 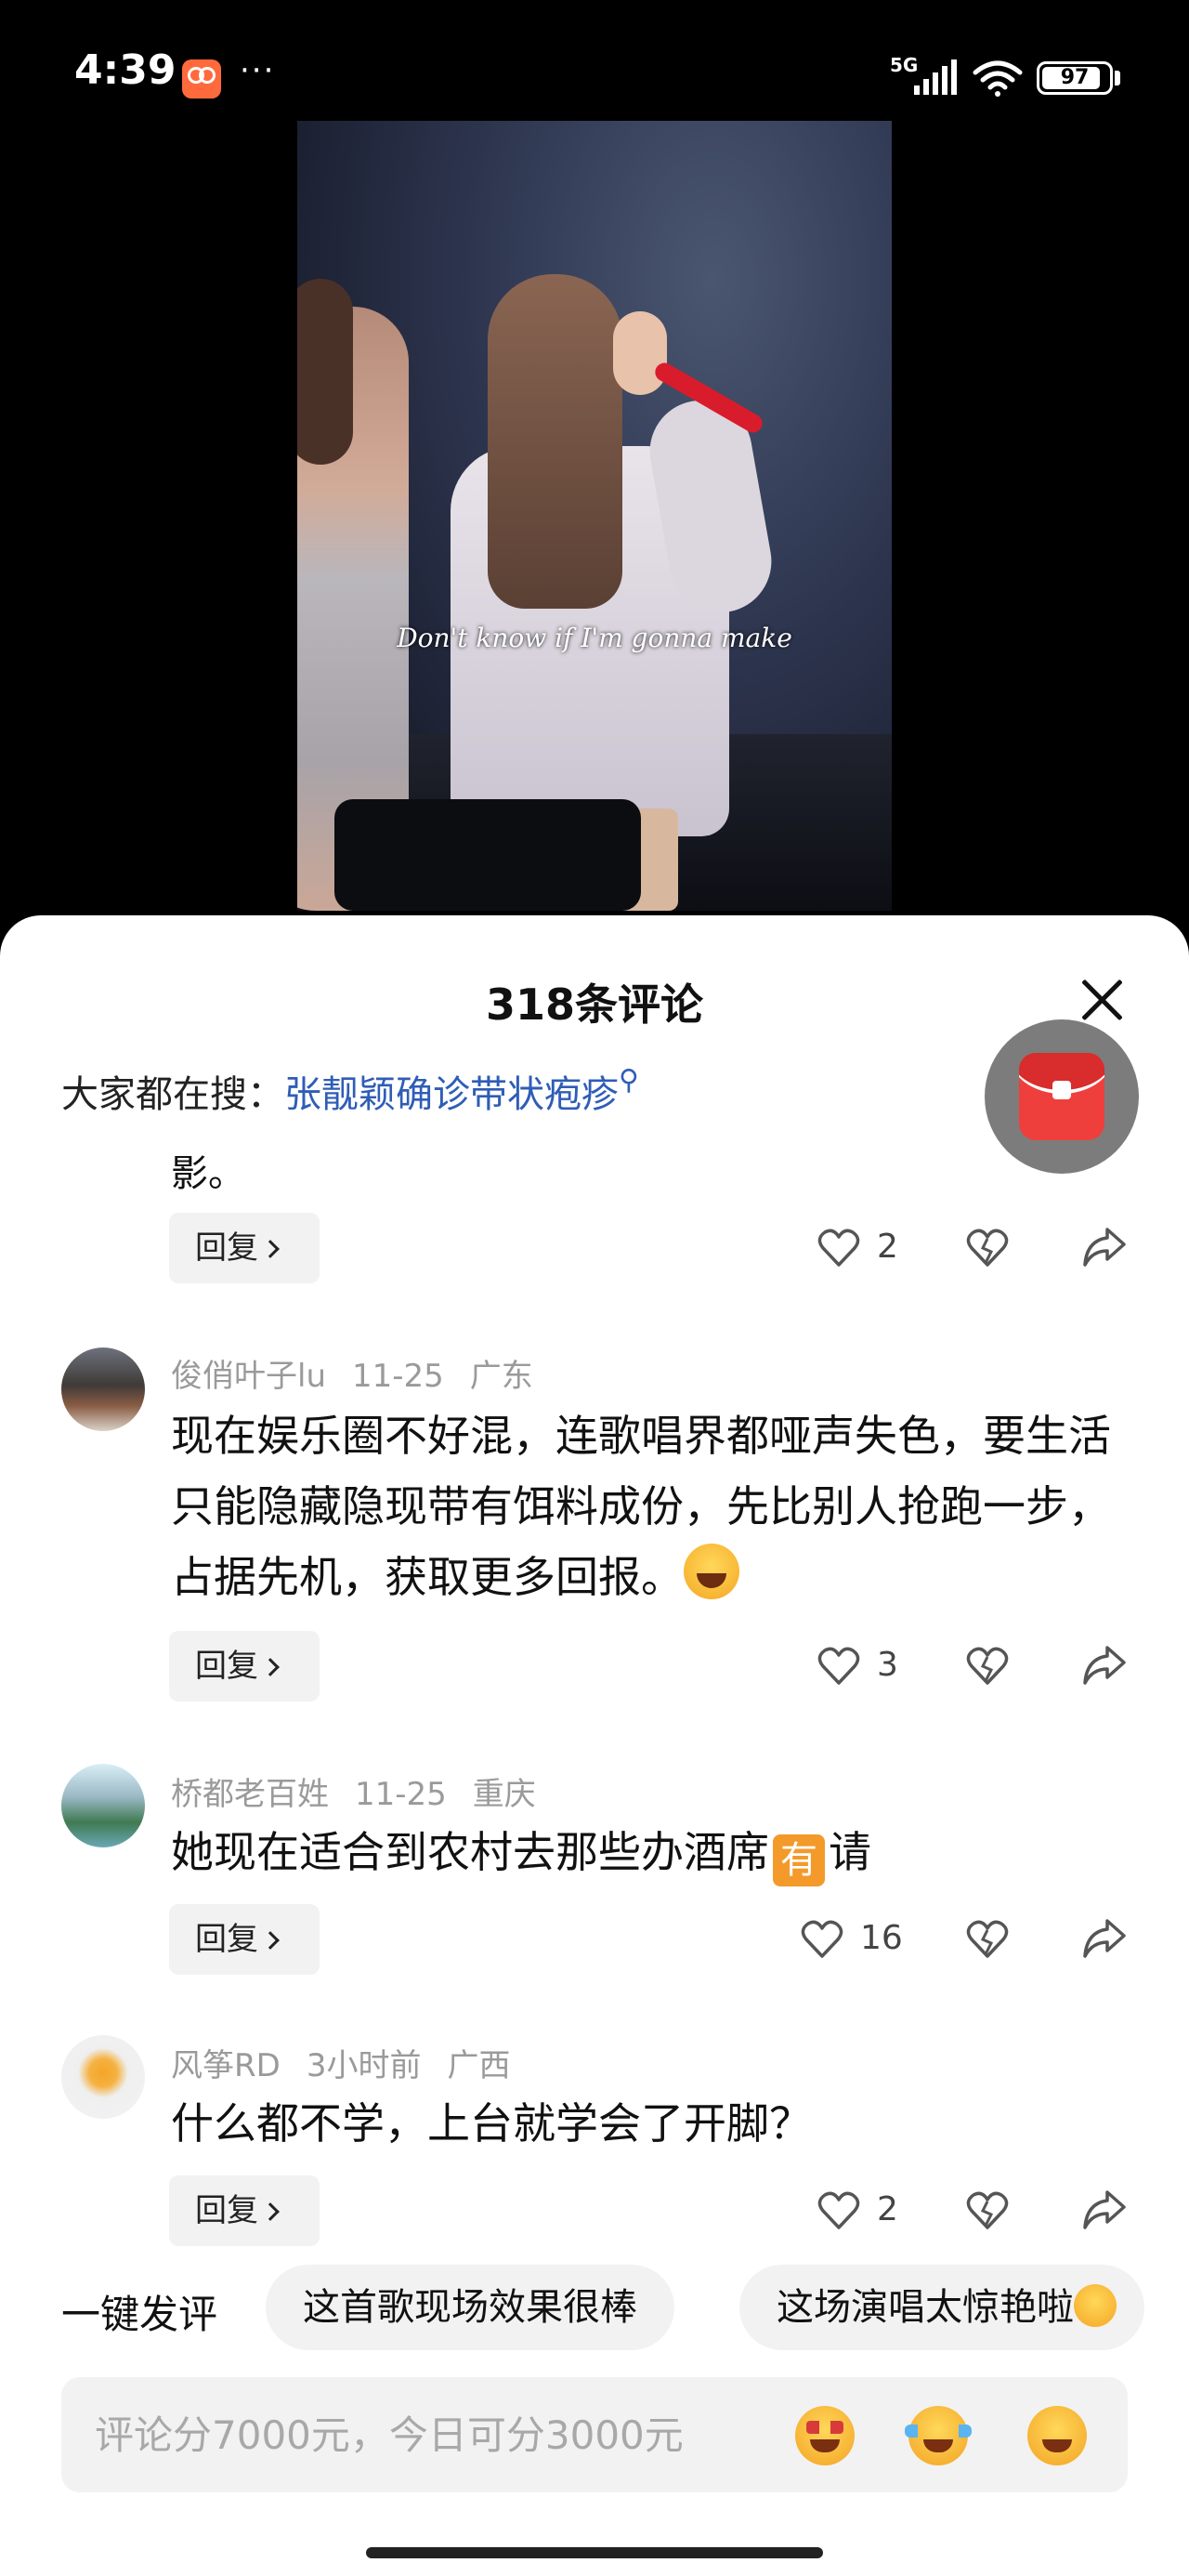 I want to click on like-count: 3, so click(x=887, y=1665).